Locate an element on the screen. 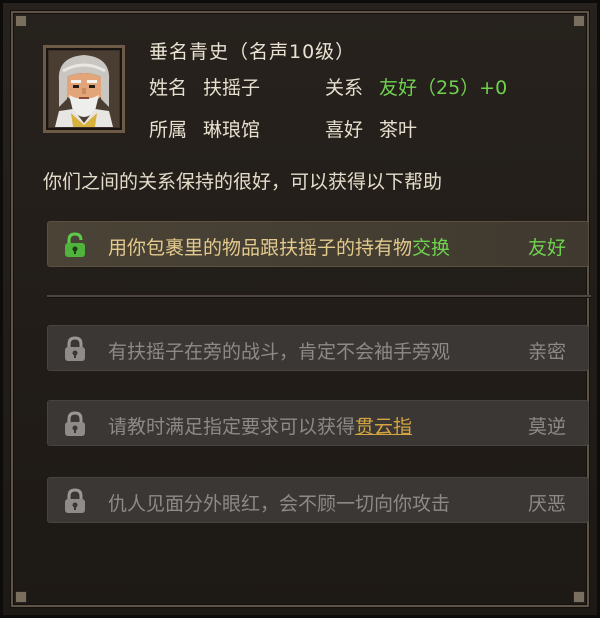 Image resolution: width=600 pixels, height=618 pixels. benefit-tag: 厌恶 is located at coordinates (546, 504).